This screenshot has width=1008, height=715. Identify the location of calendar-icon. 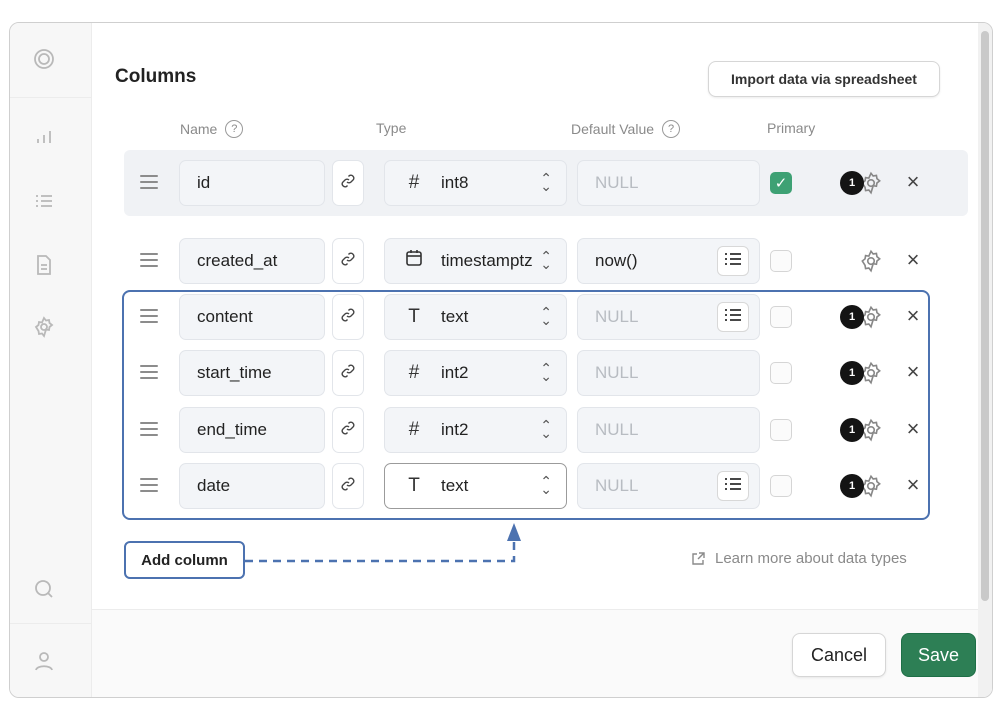
(414, 261).